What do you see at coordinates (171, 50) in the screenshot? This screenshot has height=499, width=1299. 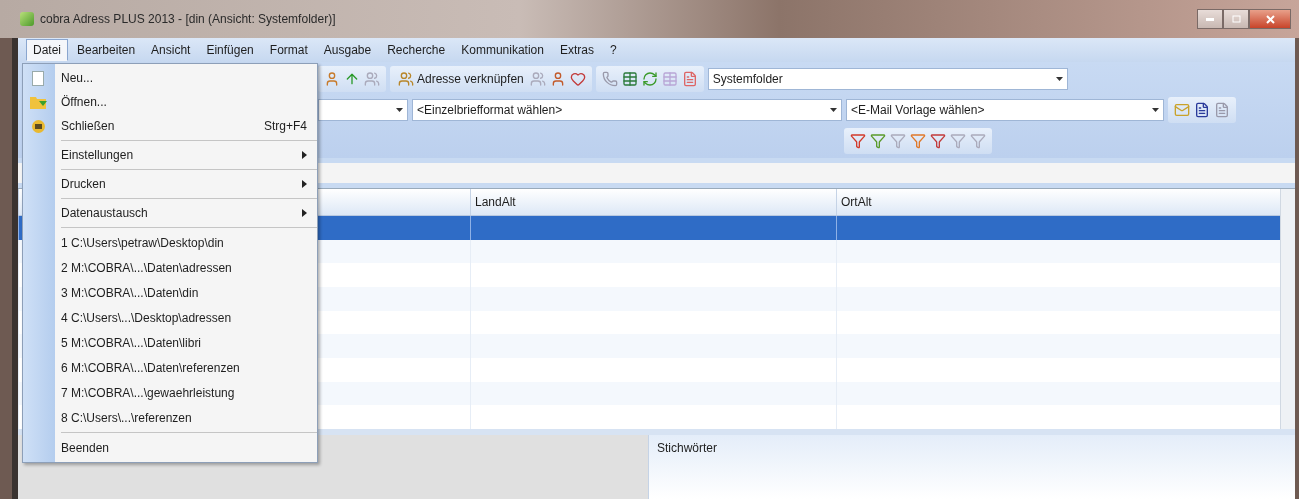 I see `menu-item: Ansicht` at bounding box center [171, 50].